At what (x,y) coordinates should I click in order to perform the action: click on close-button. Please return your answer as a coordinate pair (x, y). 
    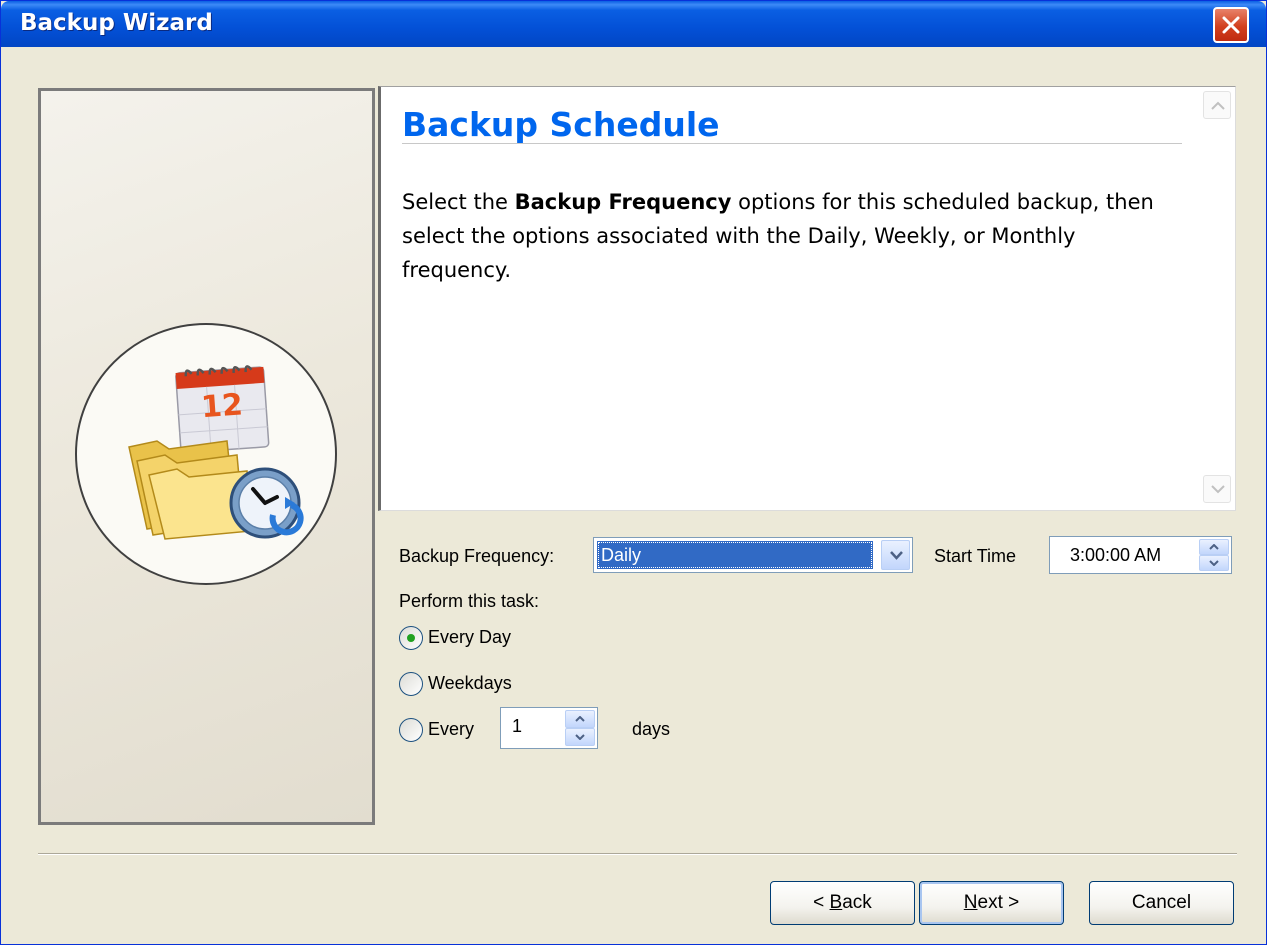
    Looking at the image, I should click on (1231, 25).